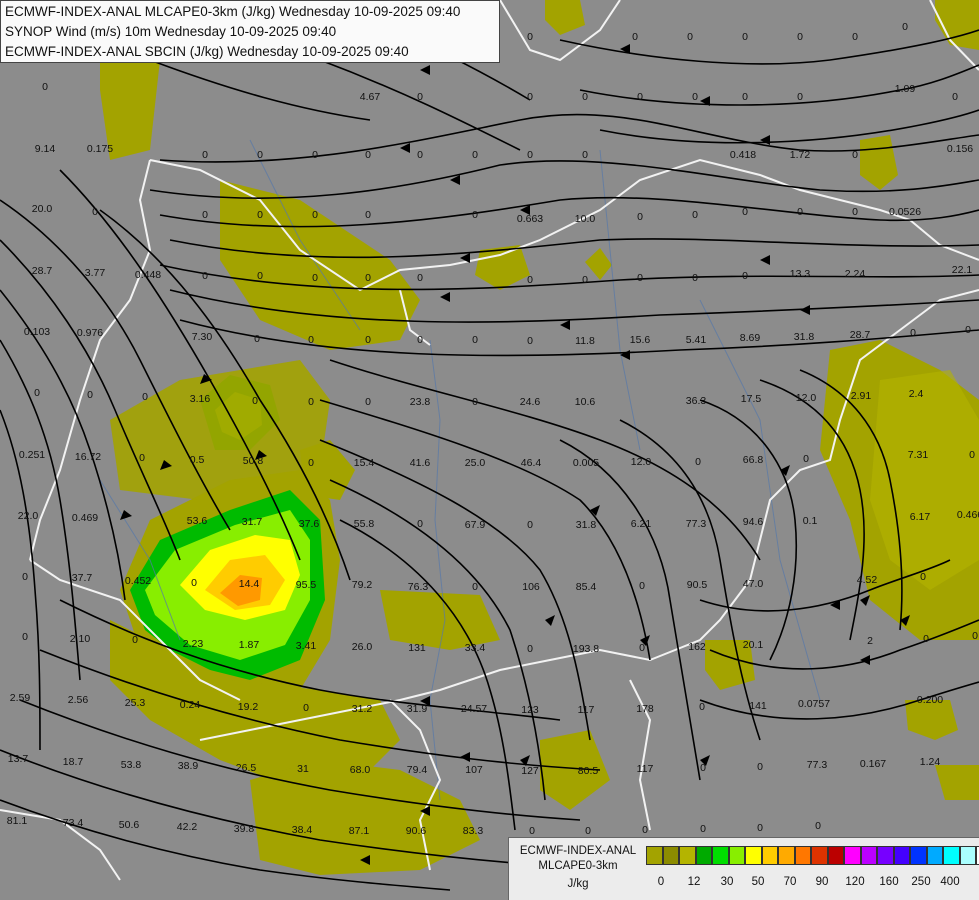 This screenshot has width=979, height=900. I want to click on sbcin-value: 107, so click(474, 770).